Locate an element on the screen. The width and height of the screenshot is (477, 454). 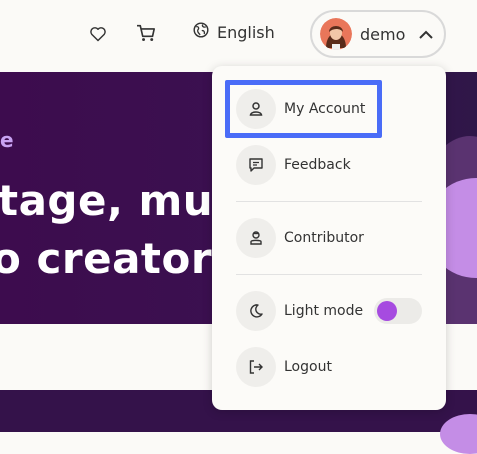
user-name: demo is located at coordinates (383, 34).